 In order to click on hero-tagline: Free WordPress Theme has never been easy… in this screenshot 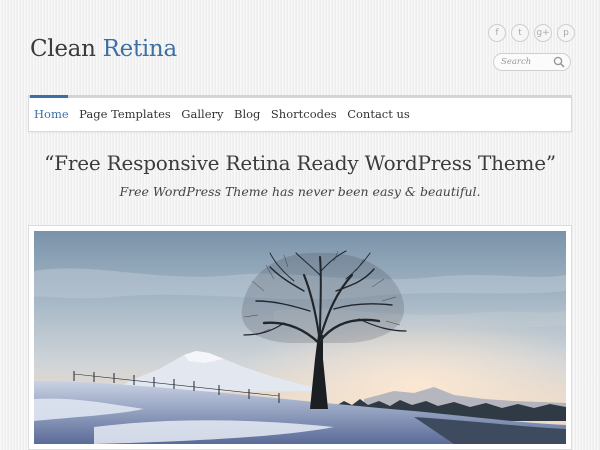, I will do `click(300, 191)`.